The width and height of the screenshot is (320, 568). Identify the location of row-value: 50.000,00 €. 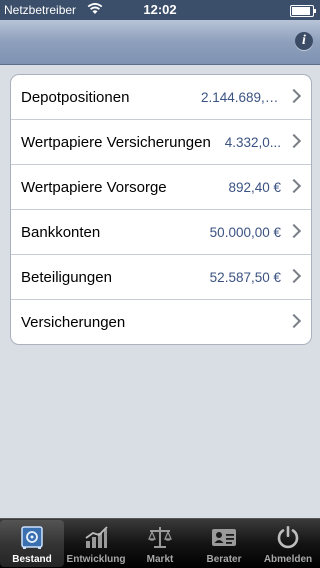
(245, 232).